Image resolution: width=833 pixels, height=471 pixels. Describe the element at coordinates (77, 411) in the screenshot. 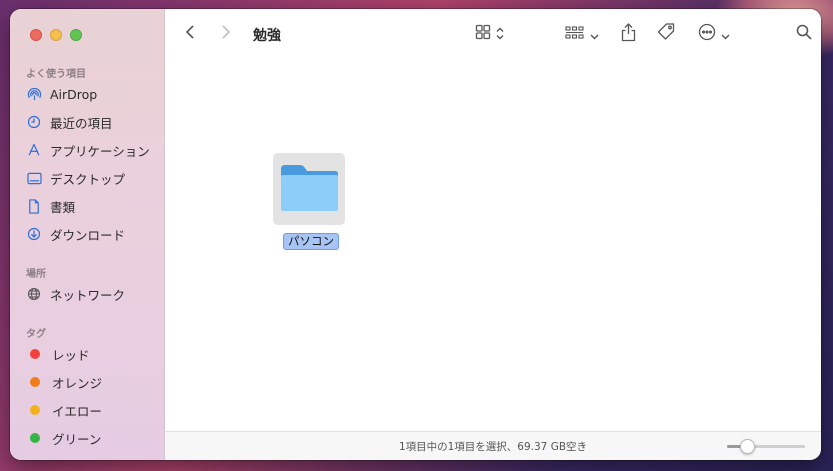

I see `sidebar-item-label: イエロー` at that location.